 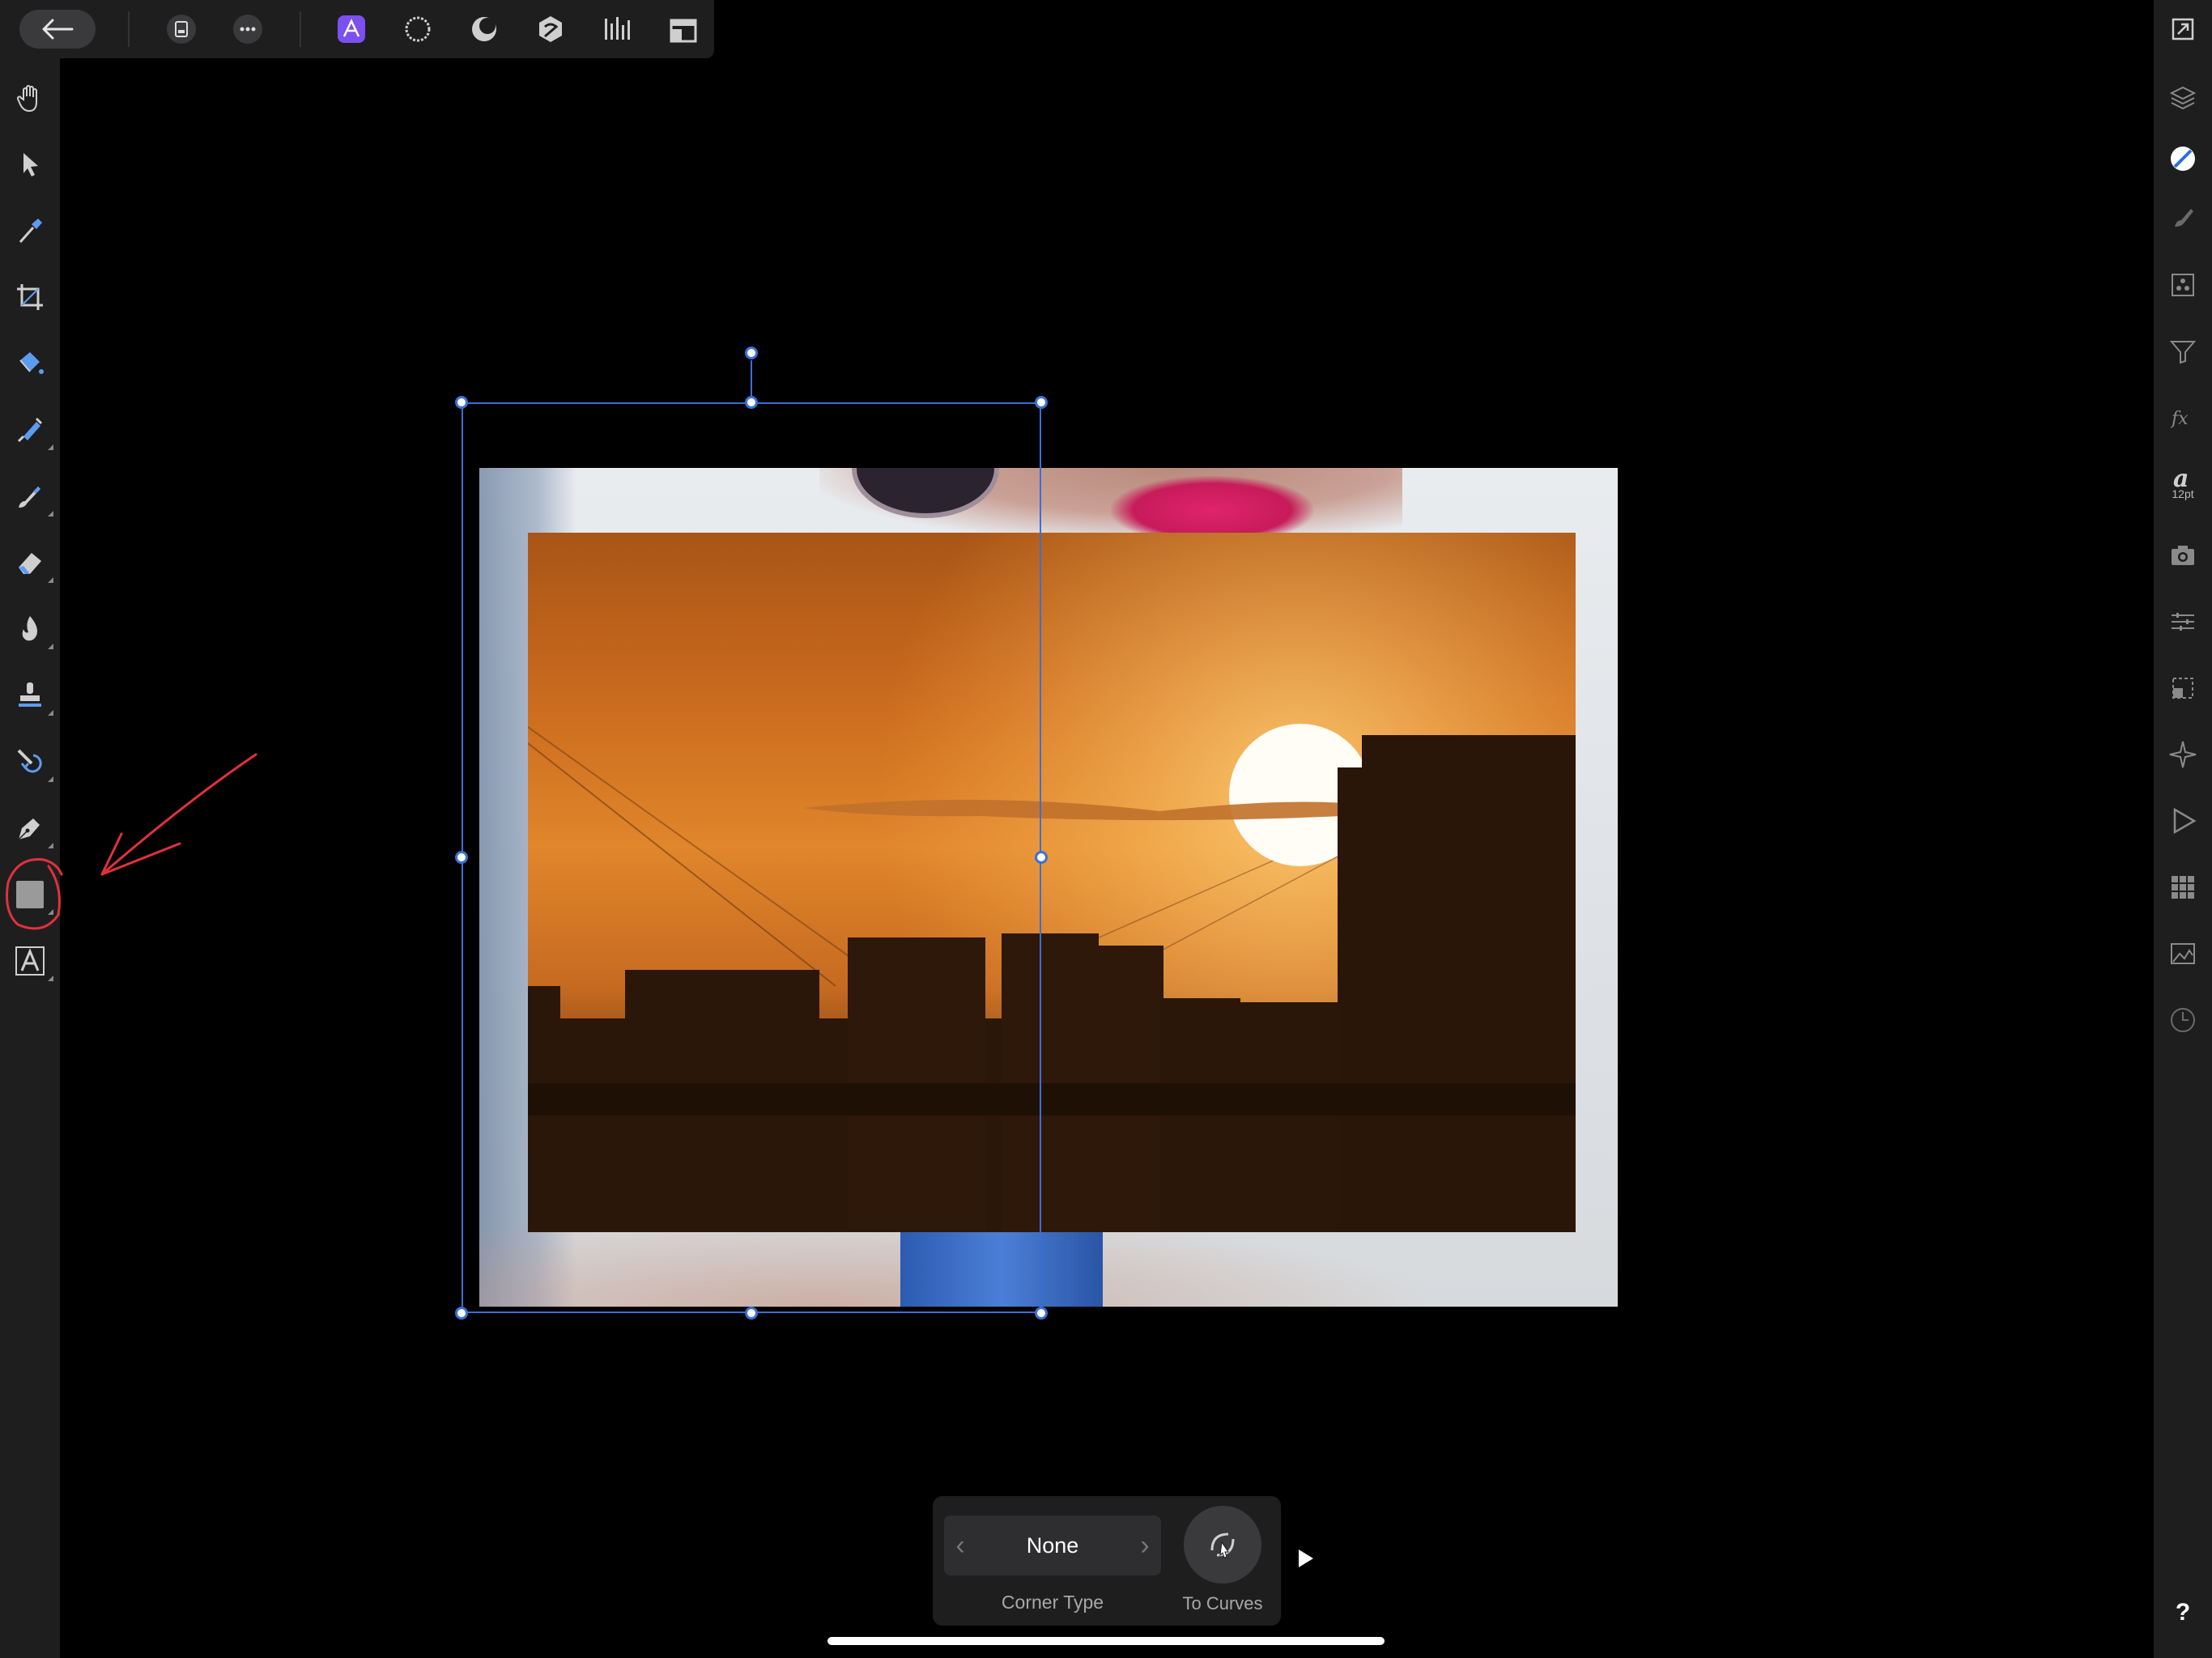 I want to click on transform-studio, so click(x=2183, y=688).